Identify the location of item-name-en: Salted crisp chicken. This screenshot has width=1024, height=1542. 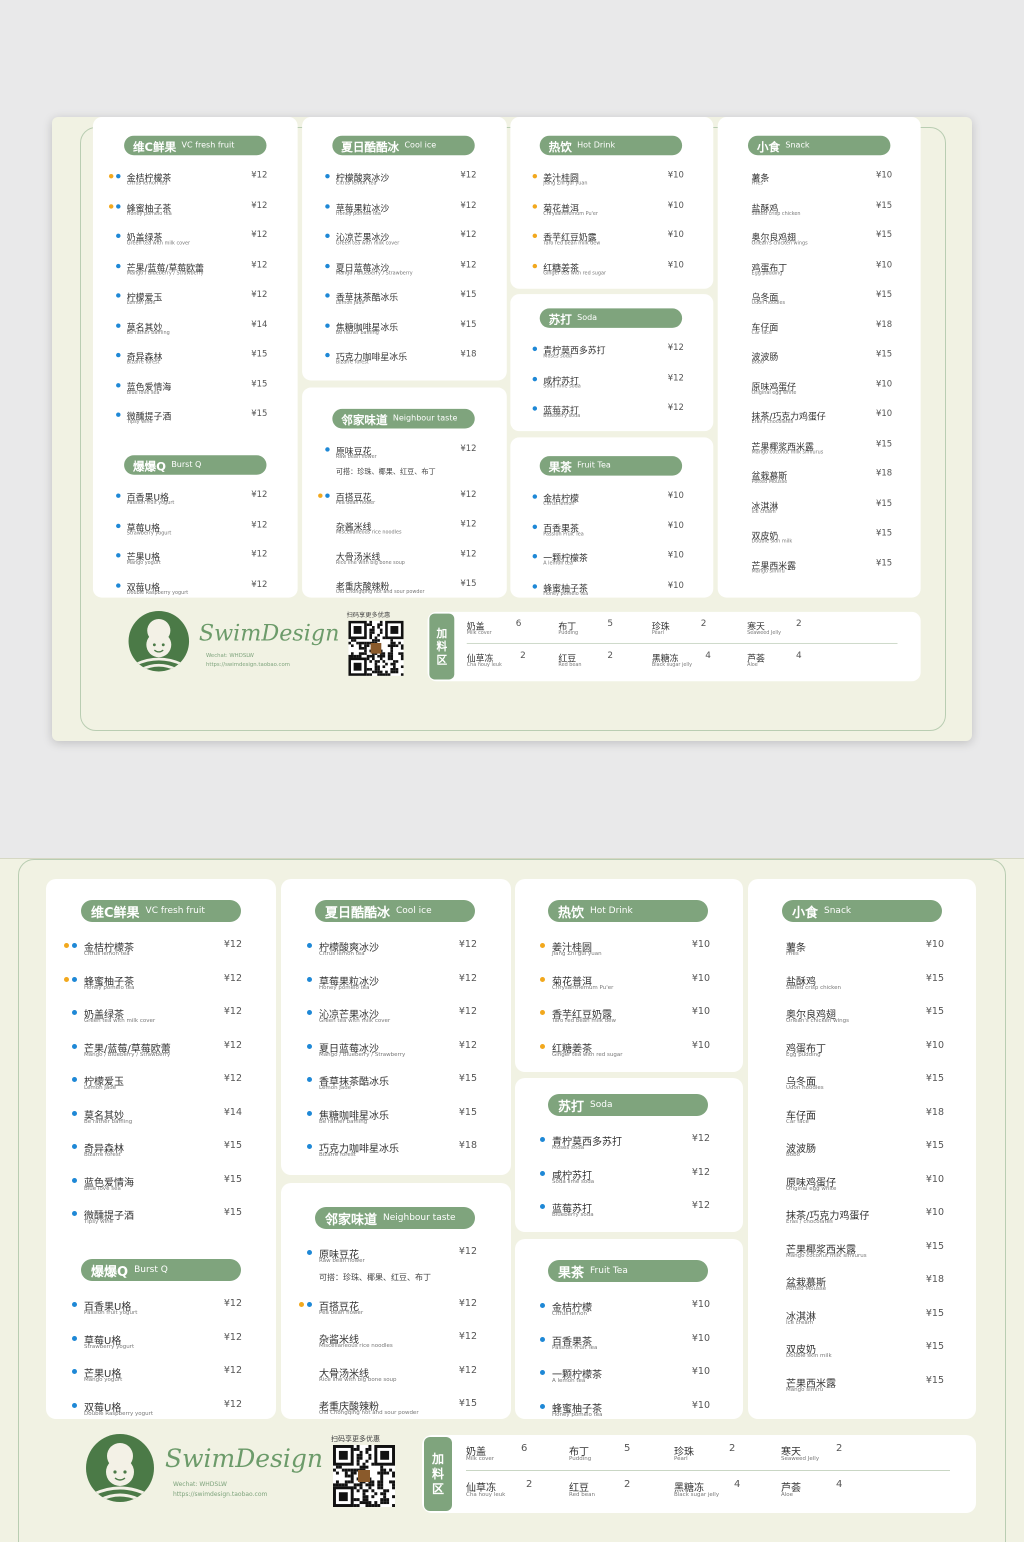
(814, 987).